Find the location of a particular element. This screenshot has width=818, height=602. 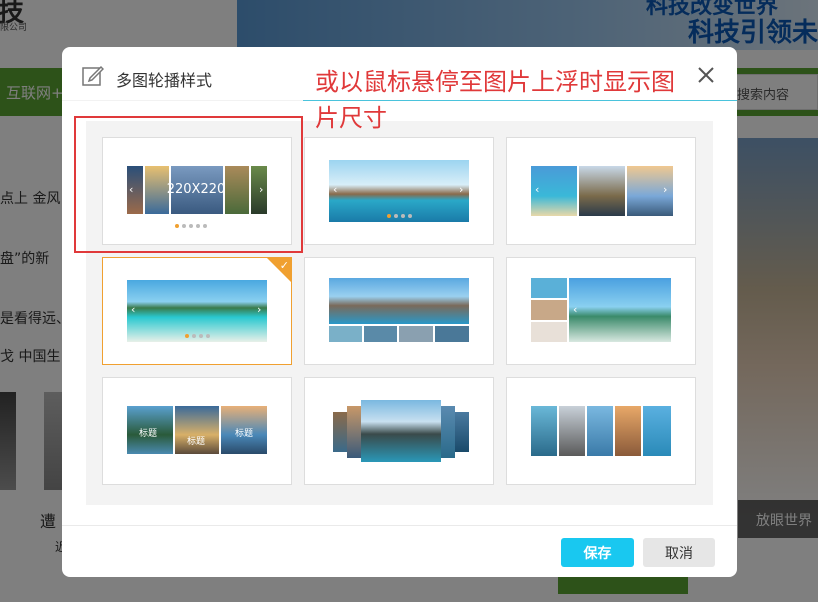

save-button: 保存 is located at coordinates (597, 552).